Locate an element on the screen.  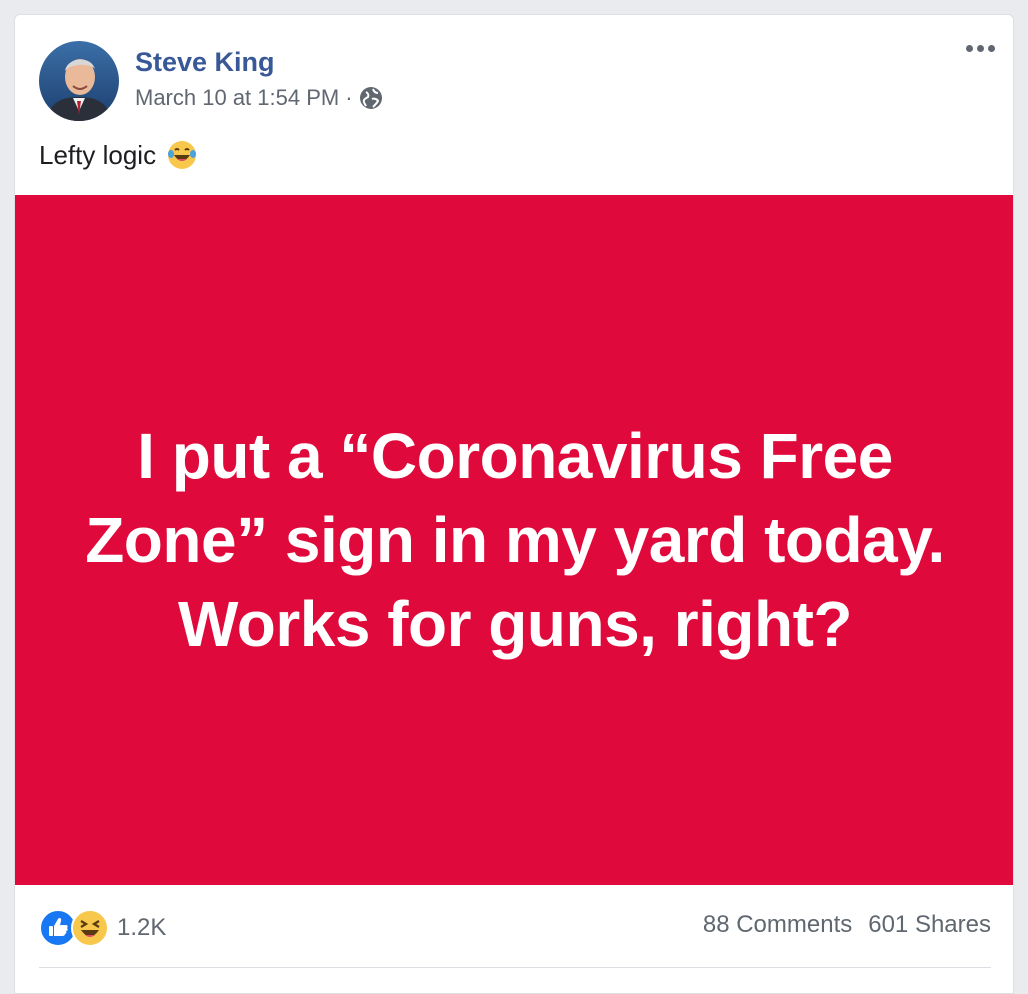
reaction-icons is located at coordinates (74, 928).